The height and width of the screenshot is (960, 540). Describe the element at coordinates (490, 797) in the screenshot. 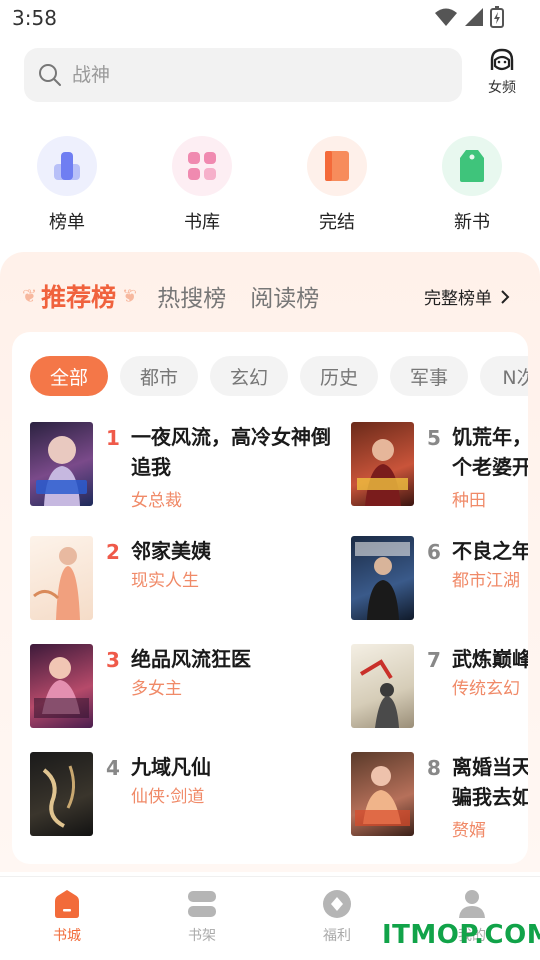

I see `book-title-line2: 骗我去如` at that location.